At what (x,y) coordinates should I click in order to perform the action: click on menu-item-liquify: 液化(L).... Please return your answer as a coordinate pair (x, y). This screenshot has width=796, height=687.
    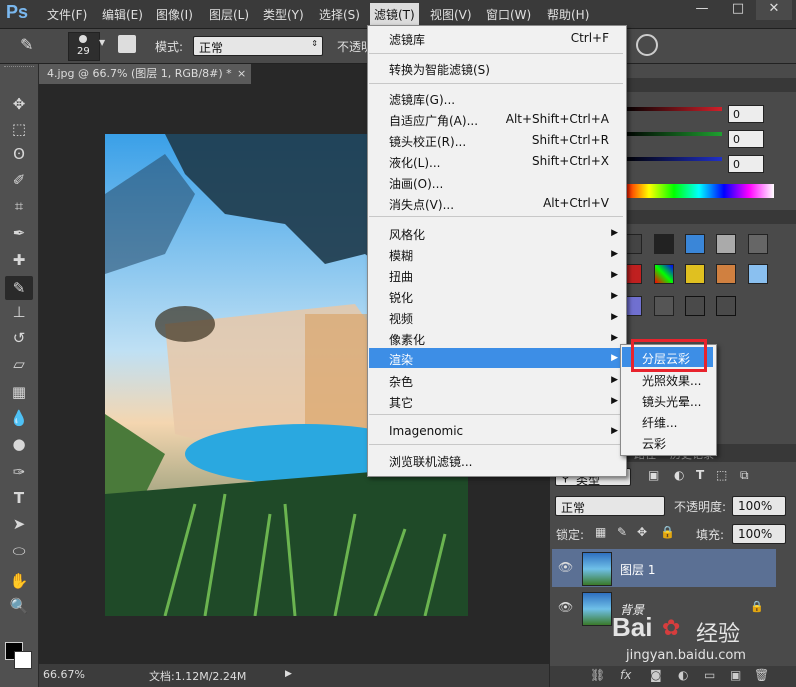
    Looking at the image, I should click on (415, 162).